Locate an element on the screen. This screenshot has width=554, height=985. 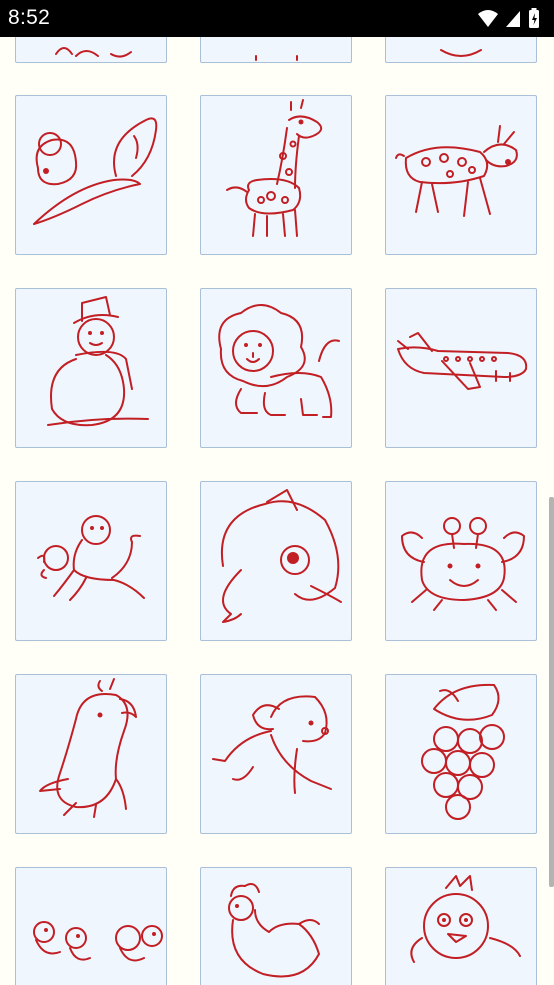
drawing-card-chicks is located at coordinates (91, 926).